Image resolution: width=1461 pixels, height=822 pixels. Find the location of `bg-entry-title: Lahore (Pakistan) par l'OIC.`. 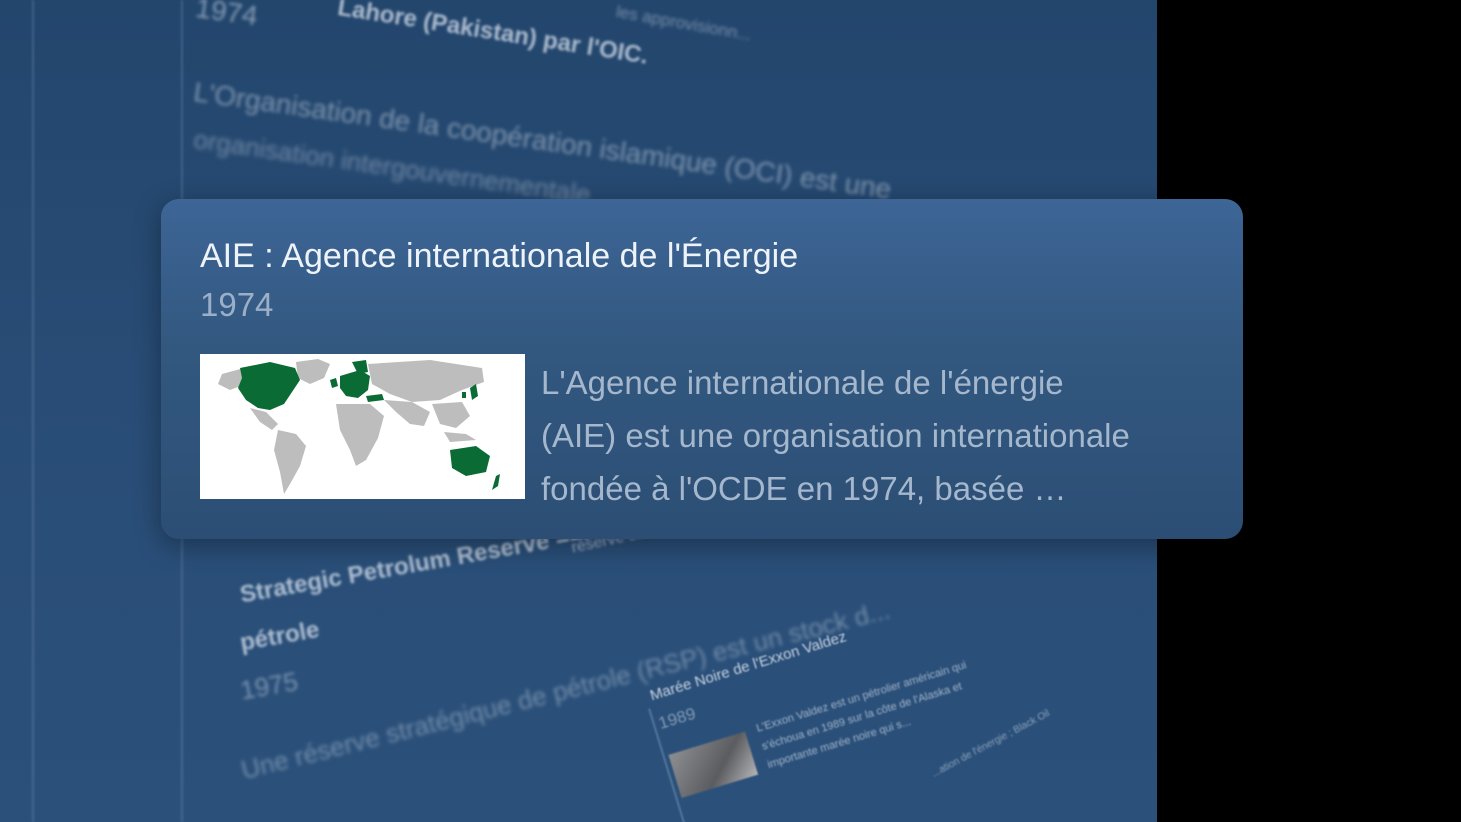

bg-entry-title: Lahore (Pakistan) par l'OIC. is located at coordinates (493, 35).